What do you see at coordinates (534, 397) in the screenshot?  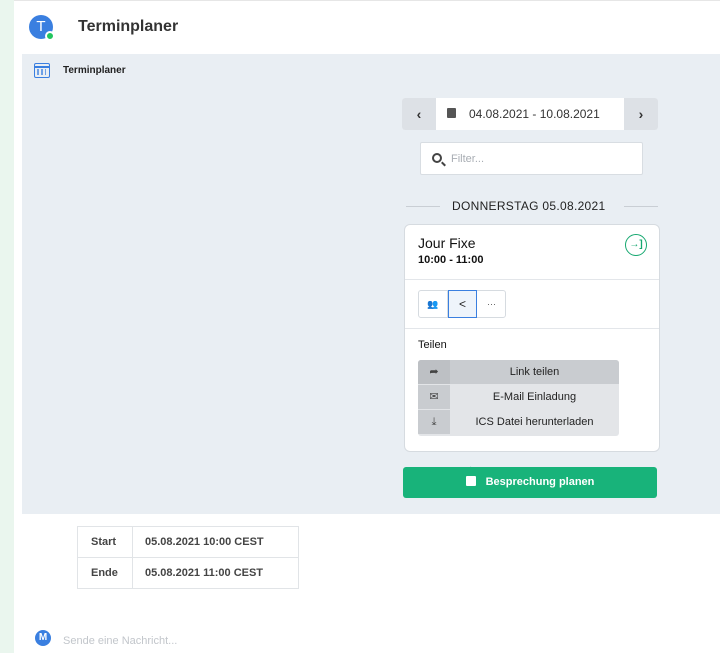 I see `menu-item-label: E-Mail Einladung` at bounding box center [534, 397].